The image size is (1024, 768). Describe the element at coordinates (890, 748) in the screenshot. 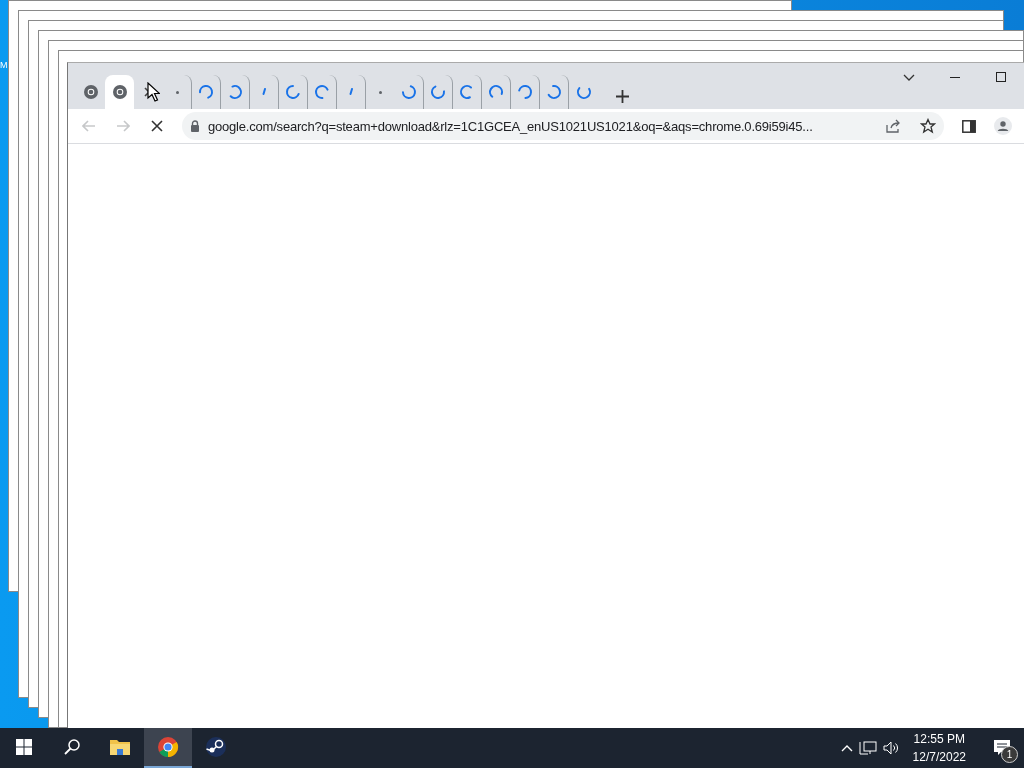

I see `volume-icon` at that location.